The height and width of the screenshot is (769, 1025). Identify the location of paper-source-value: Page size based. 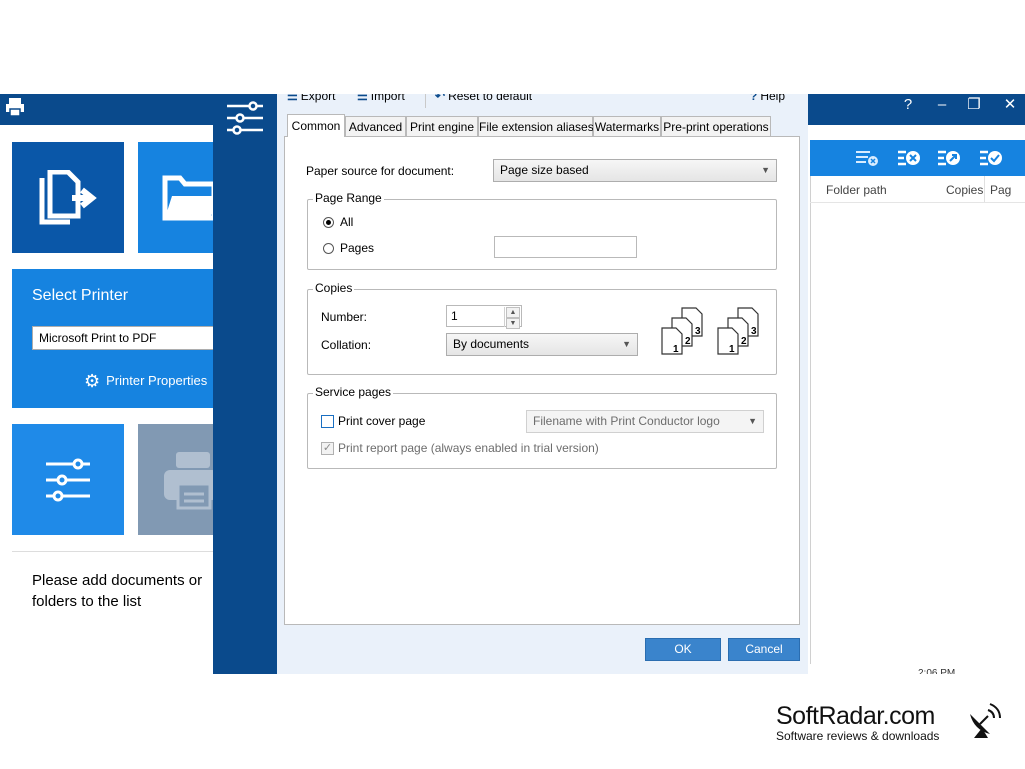
(544, 170).